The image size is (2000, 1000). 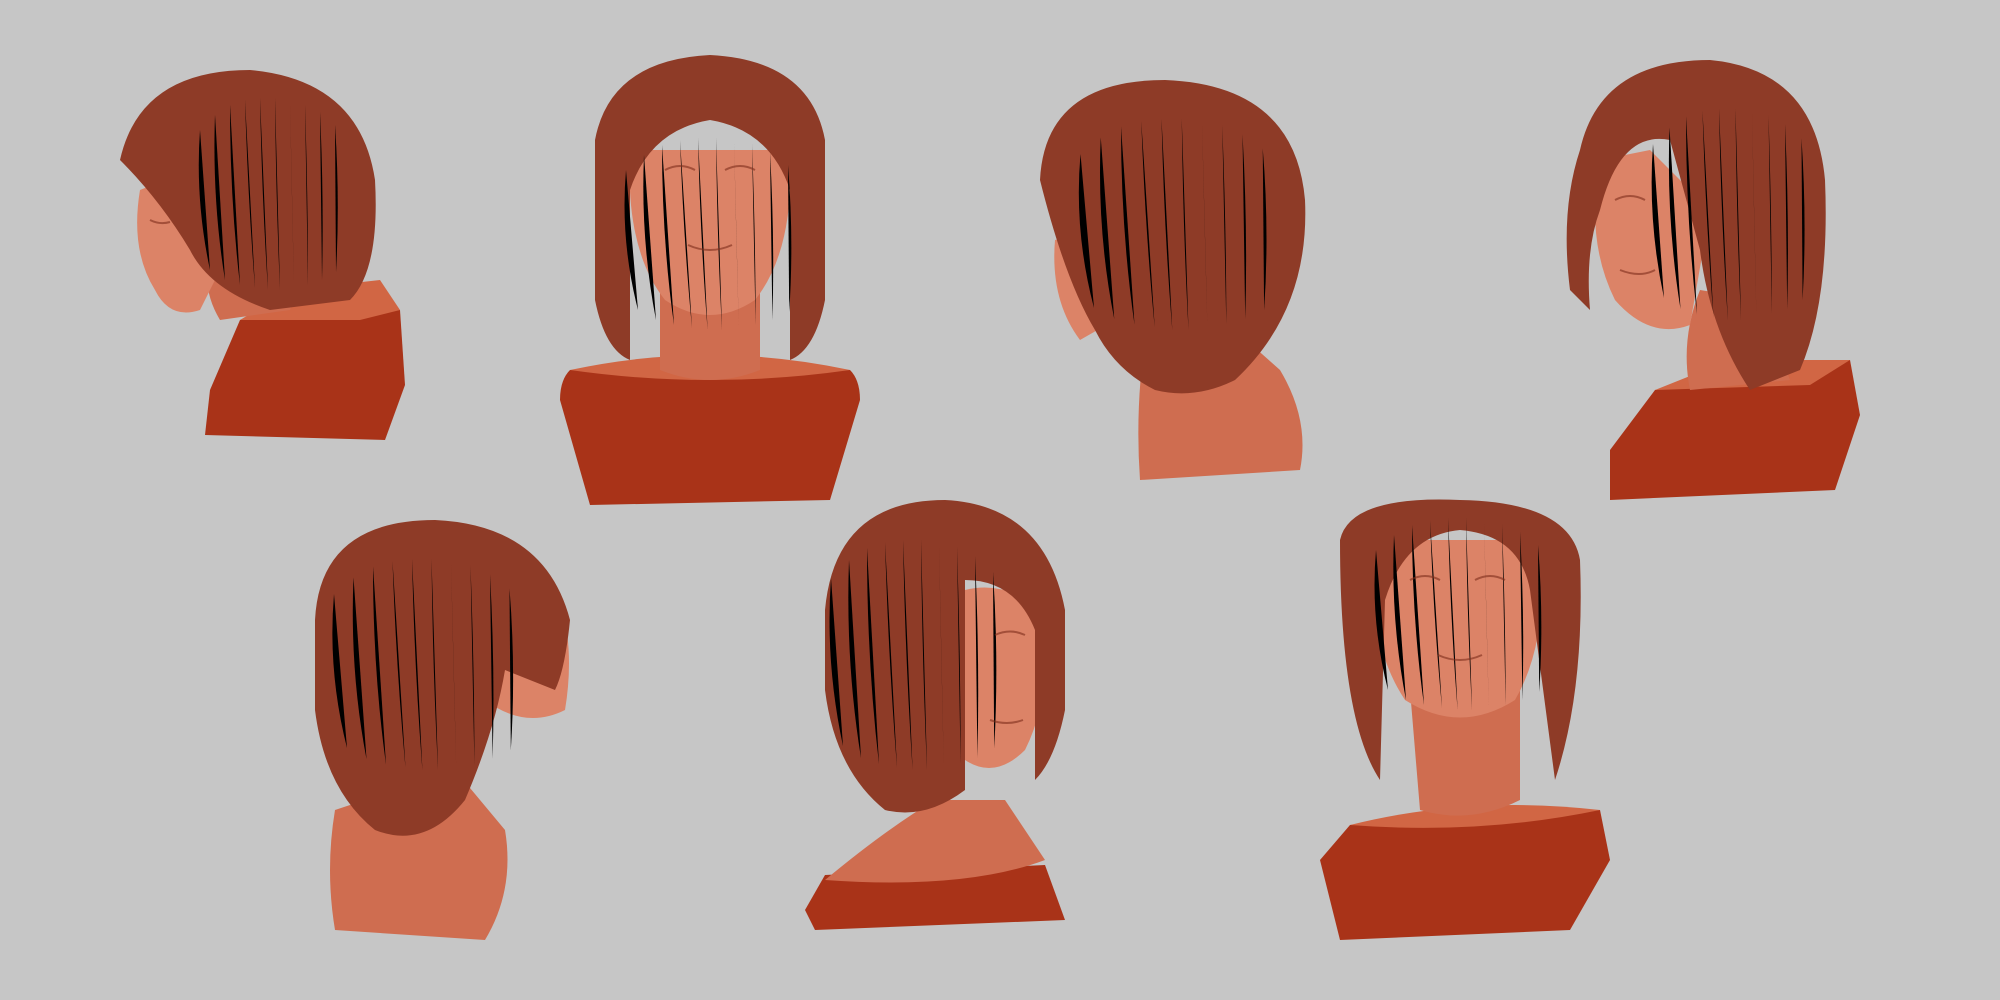 What do you see at coordinates (710, 280) in the screenshot?
I see `bust-front-low-angle` at bounding box center [710, 280].